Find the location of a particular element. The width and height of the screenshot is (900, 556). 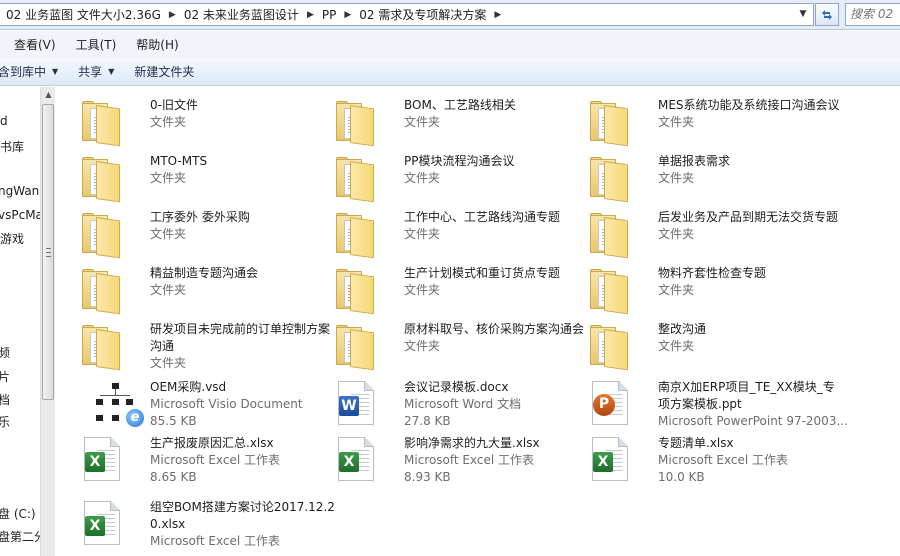

folder-item: 整改沟通 文件夹 is located at coordinates (709, 347).